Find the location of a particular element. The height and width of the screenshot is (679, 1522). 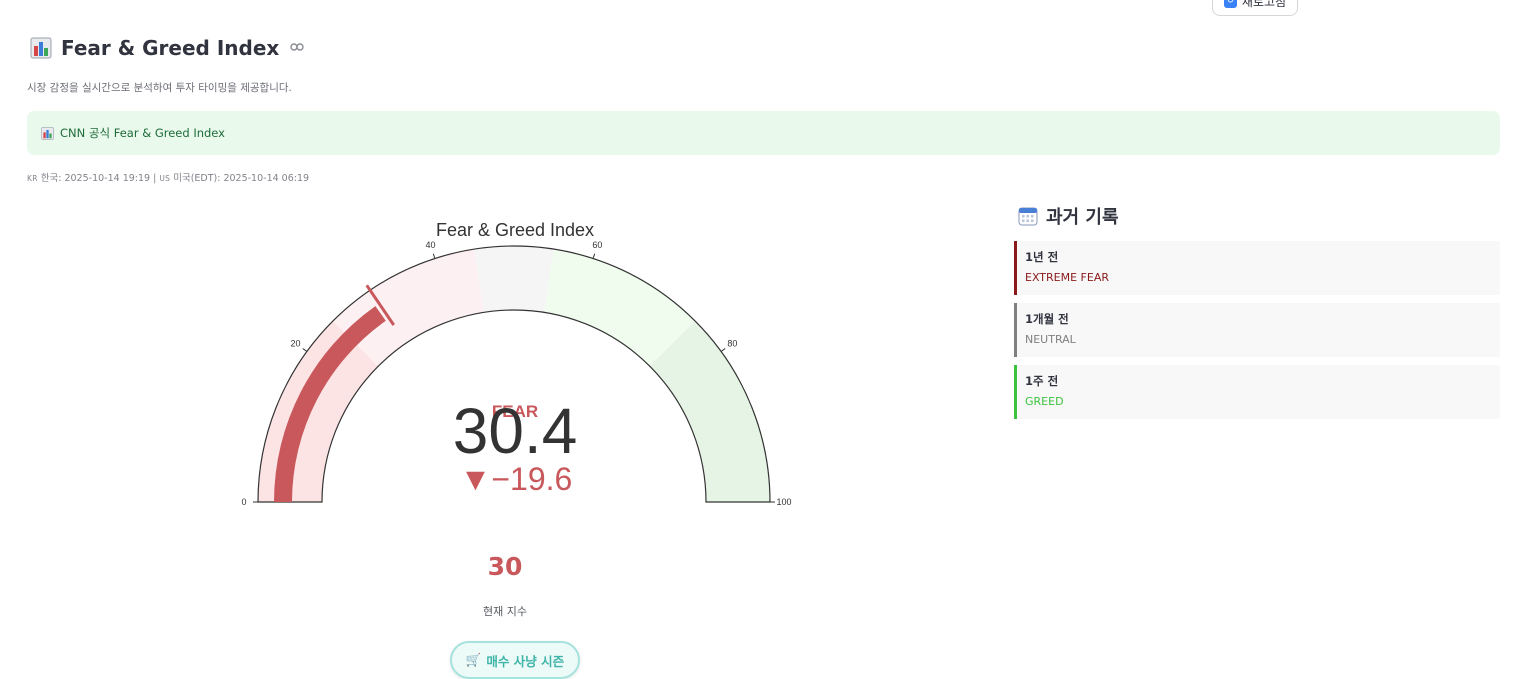

calendar-icon is located at coordinates (1028, 216).